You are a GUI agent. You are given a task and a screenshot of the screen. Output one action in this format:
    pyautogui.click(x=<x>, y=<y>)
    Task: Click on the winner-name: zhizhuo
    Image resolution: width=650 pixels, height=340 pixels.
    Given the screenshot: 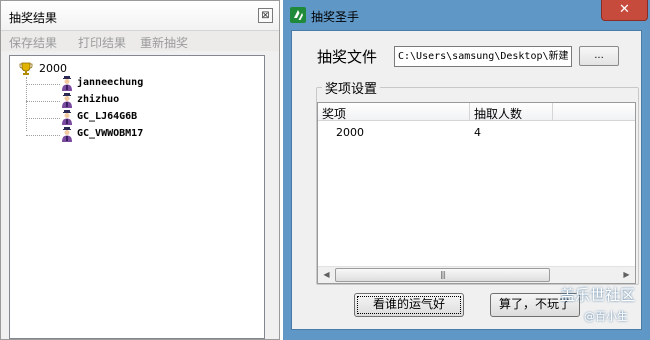 What is the action you would take?
    pyautogui.click(x=98, y=99)
    